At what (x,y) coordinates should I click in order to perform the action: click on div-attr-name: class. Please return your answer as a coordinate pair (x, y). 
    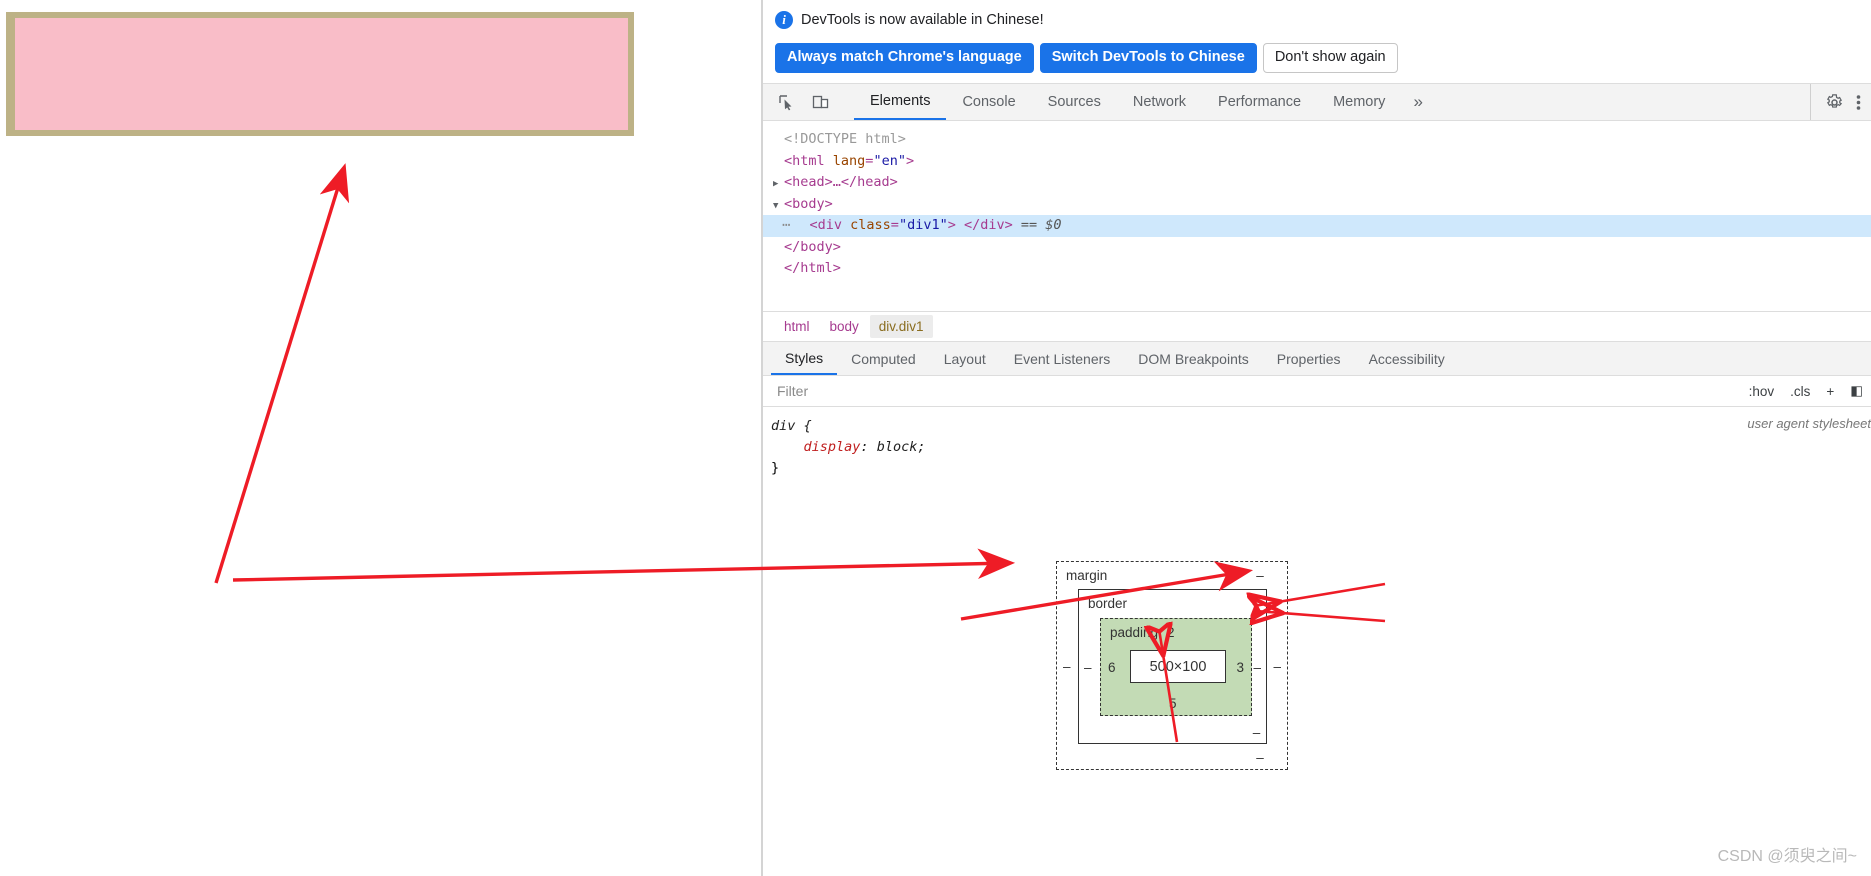
    Looking at the image, I should click on (870, 225).